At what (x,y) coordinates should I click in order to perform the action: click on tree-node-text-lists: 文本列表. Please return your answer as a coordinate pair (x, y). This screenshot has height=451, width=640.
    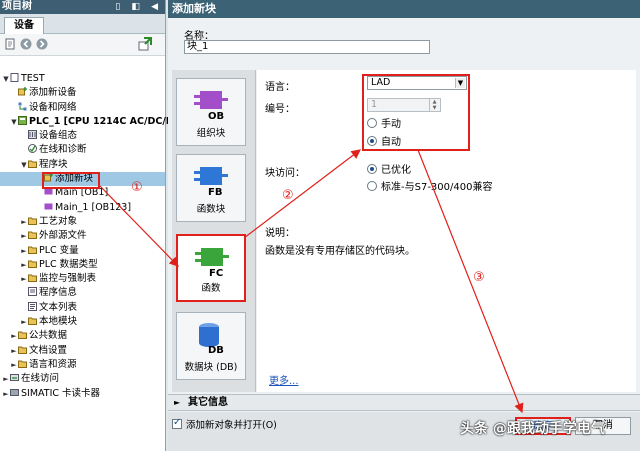
    Looking at the image, I should click on (82, 308).